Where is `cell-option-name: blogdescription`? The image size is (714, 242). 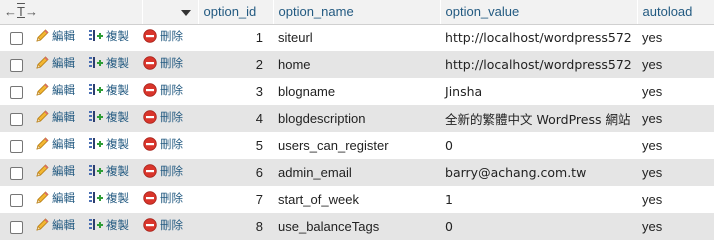 cell-option-name: blogdescription is located at coordinates (357, 118).